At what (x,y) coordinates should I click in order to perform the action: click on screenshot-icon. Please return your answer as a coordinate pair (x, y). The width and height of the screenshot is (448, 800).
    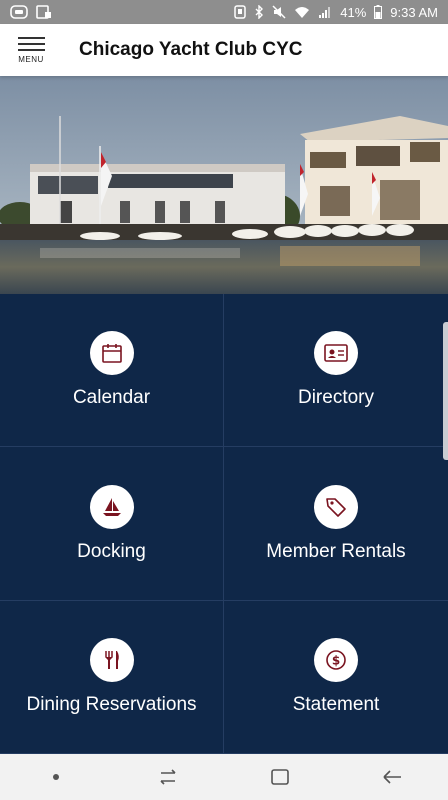
    Looking at the image, I should click on (44, 12).